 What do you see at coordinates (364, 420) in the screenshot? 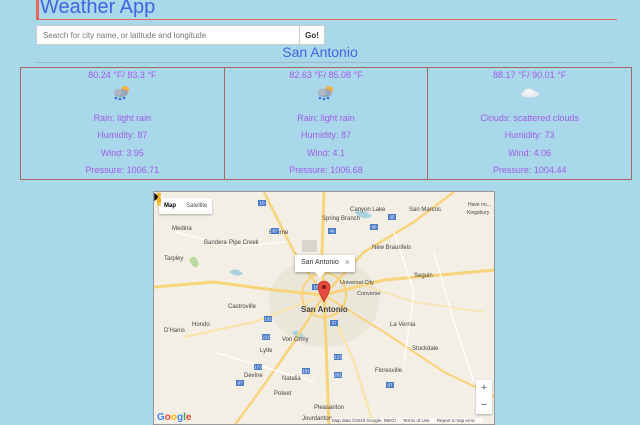
I see `map-data-credit: Map data ©2016 Google, INEGI` at bounding box center [364, 420].